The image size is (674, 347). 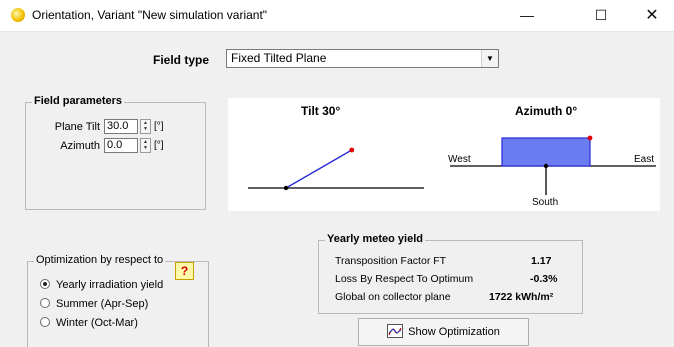 What do you see at coordinates (80, 146) in the screenshot?
I see `azimuth-label: Azimuth` at bounding box center [80, 146].